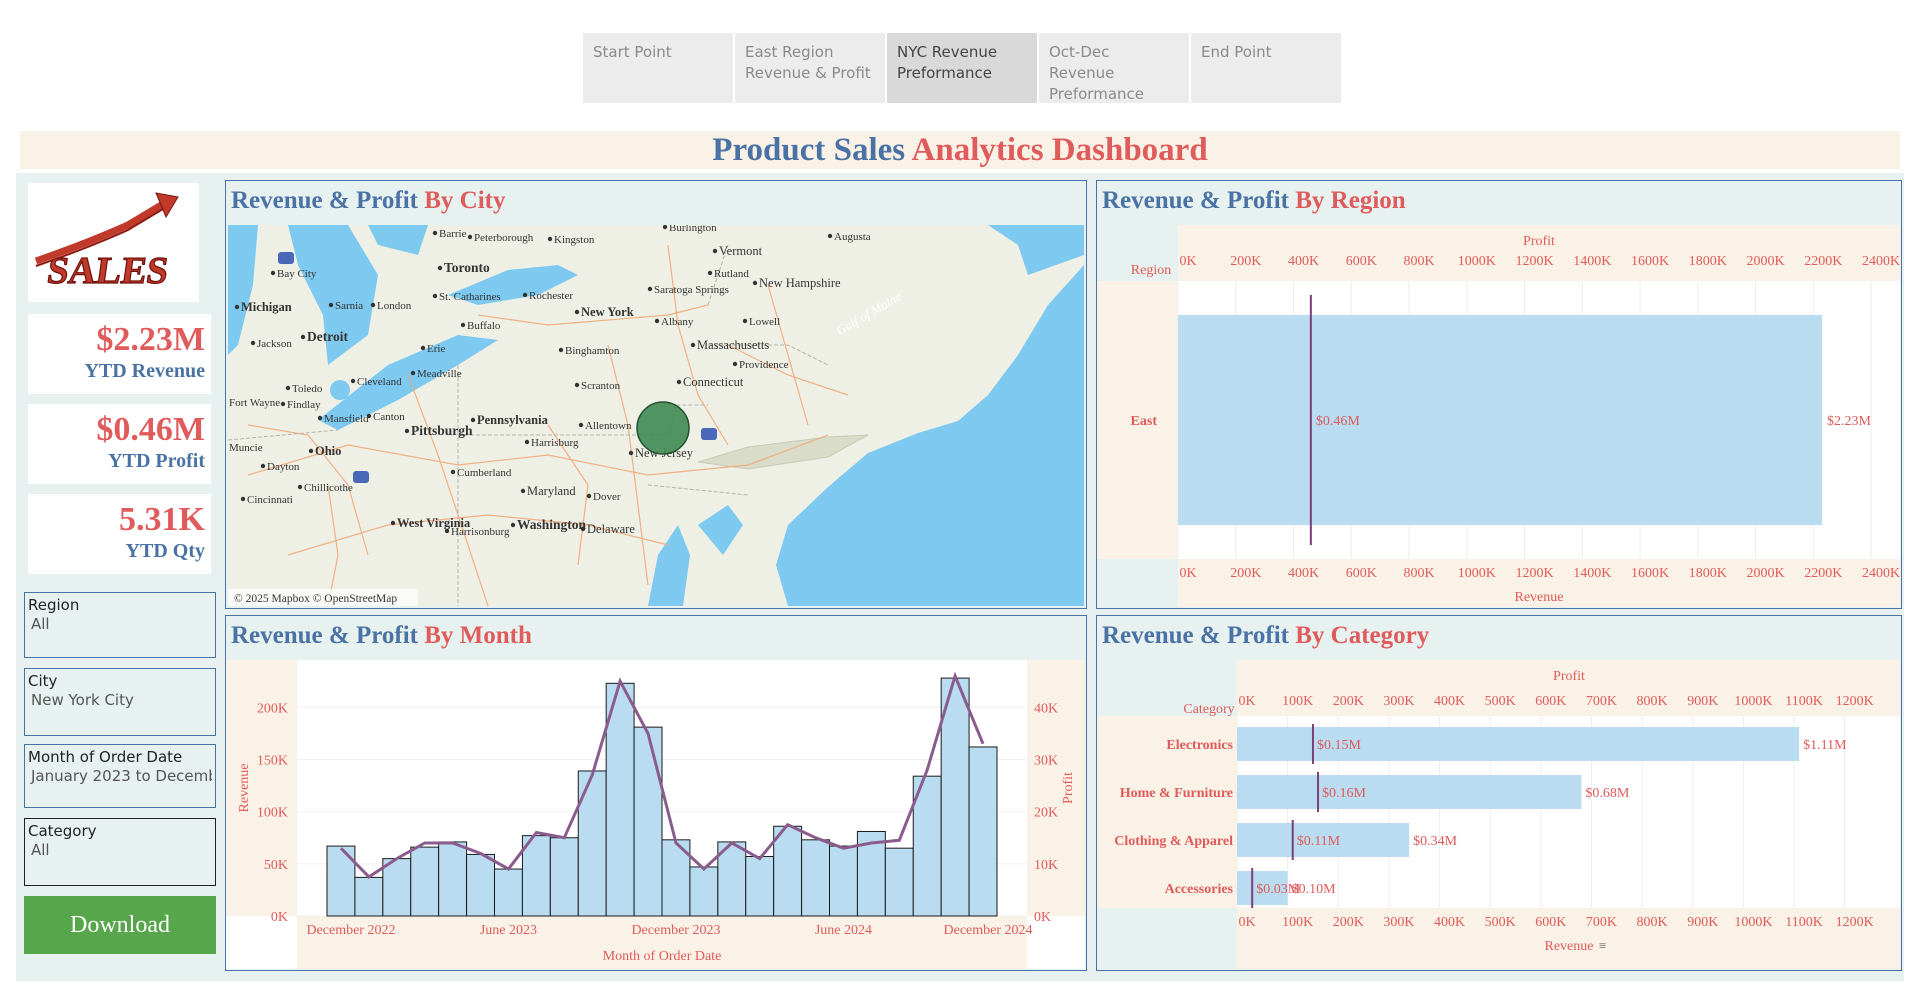  I want to click on story-tab-end-point: End Point, so click(1266, 68).